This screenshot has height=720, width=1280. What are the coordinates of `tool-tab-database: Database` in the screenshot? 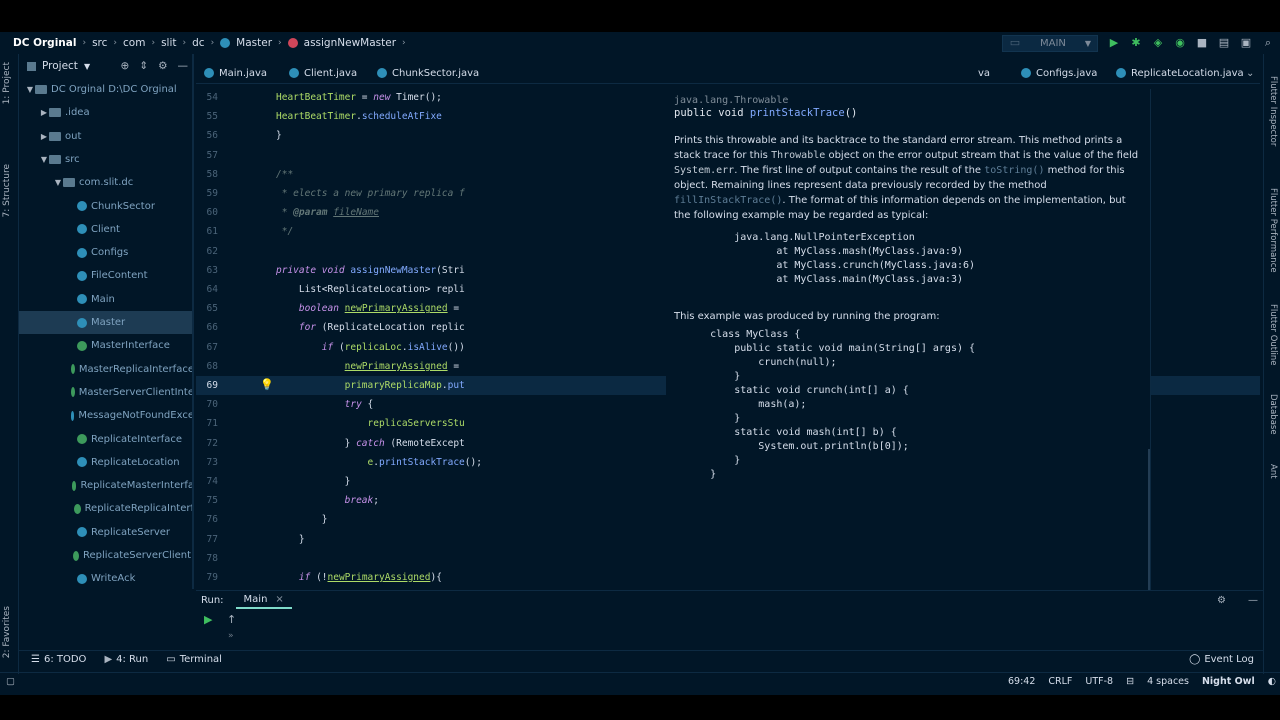 It's located at (1273, 414).